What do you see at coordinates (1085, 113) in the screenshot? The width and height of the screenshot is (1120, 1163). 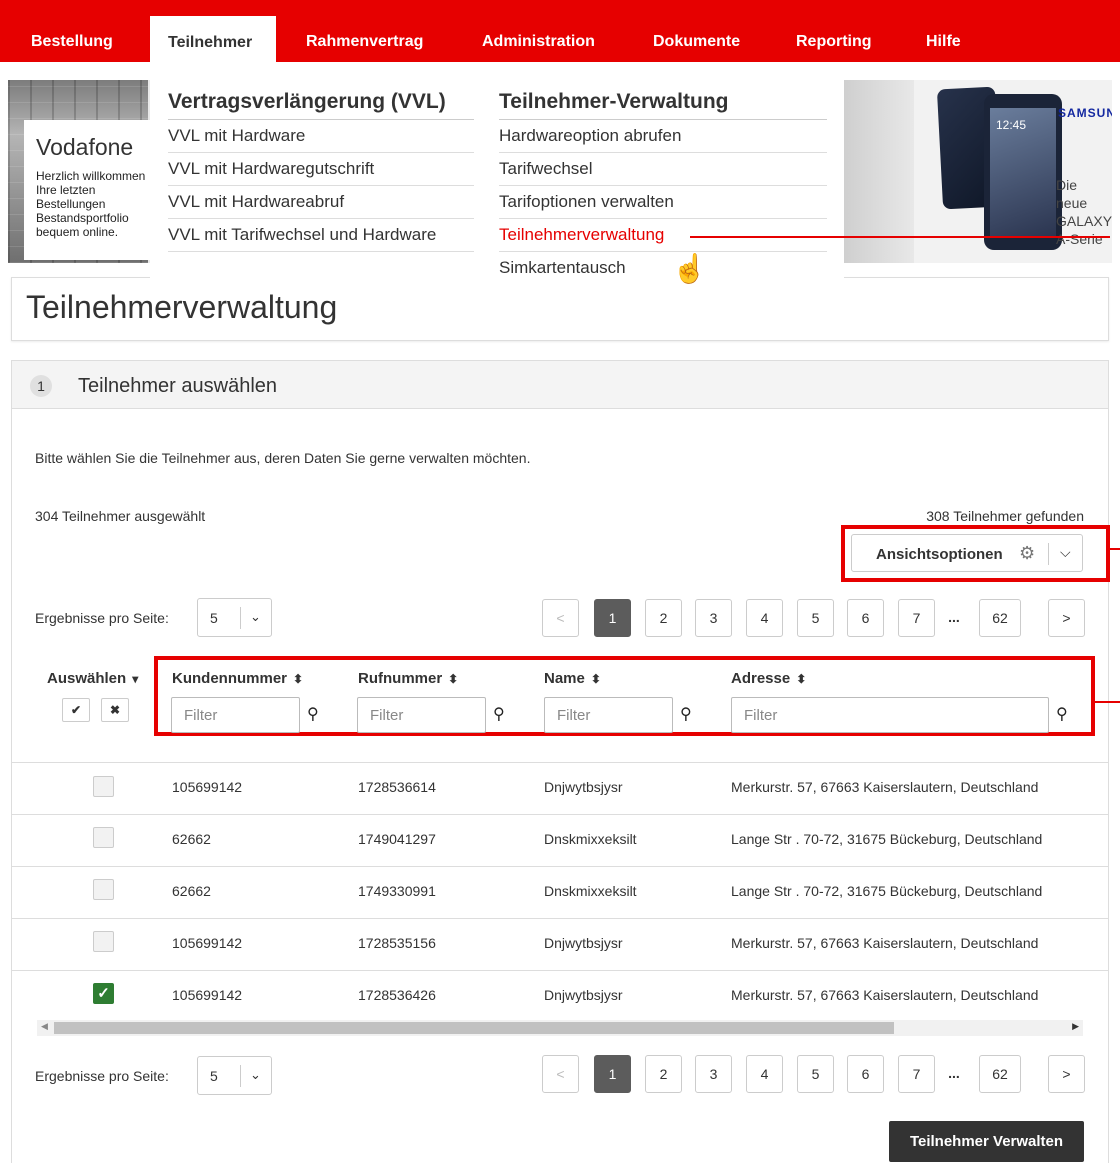 I see `samsung-logo: SAMSUNG` at bounding box center [1085, 113].